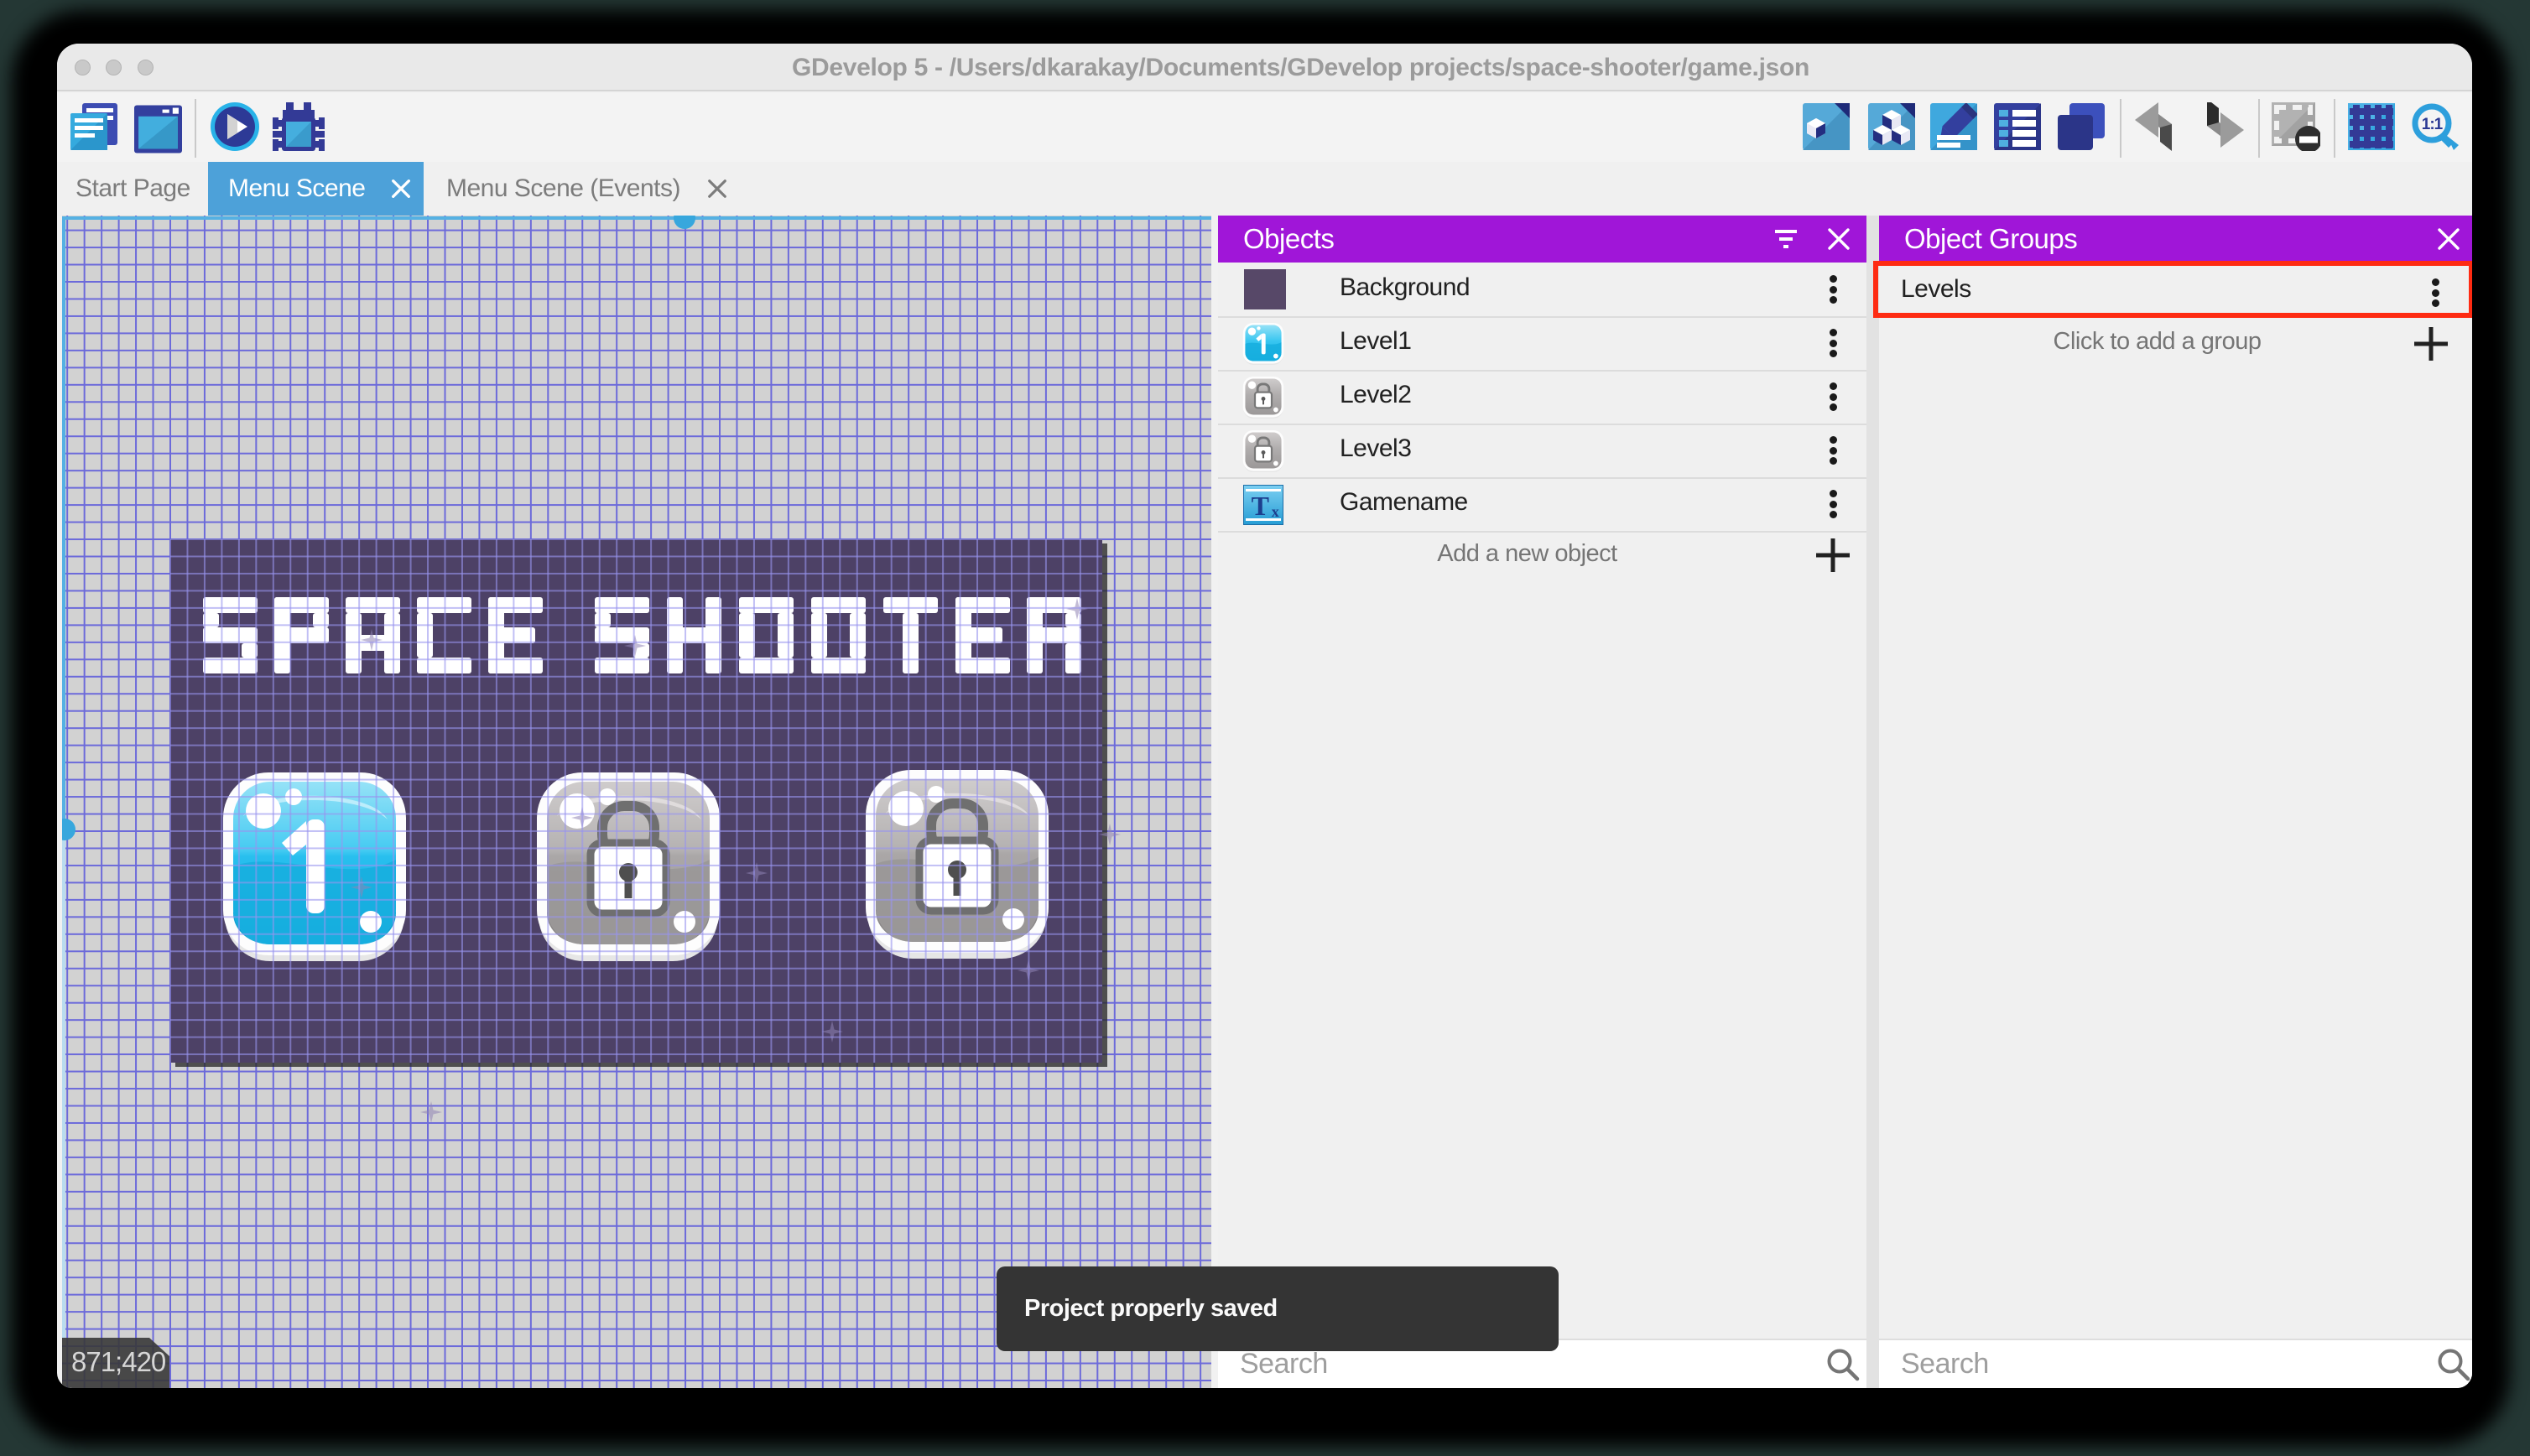  I want to click on svg-text: x, so click(1275, 512).